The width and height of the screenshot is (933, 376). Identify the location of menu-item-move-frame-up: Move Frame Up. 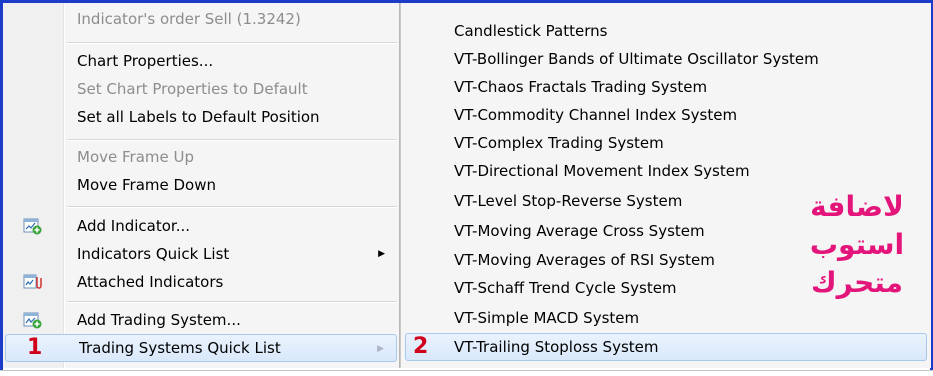
(200, 157).